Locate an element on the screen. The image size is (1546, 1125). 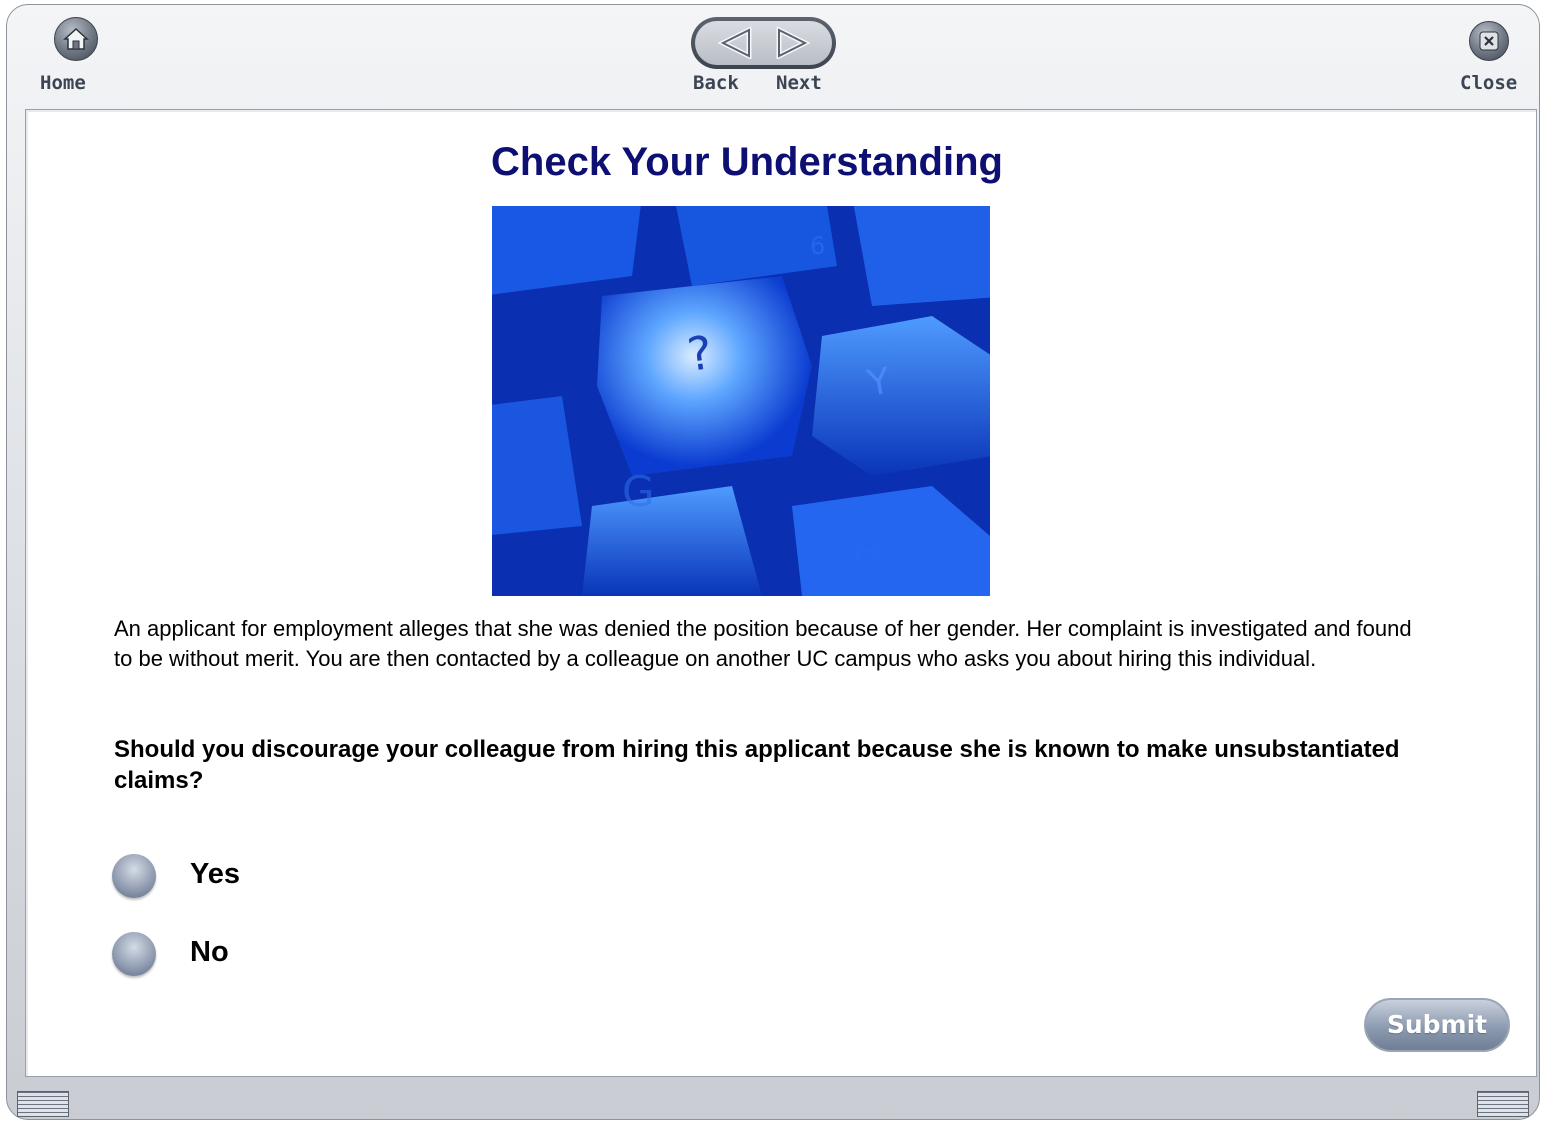
radio-yes is located at coordinates (134, 876).